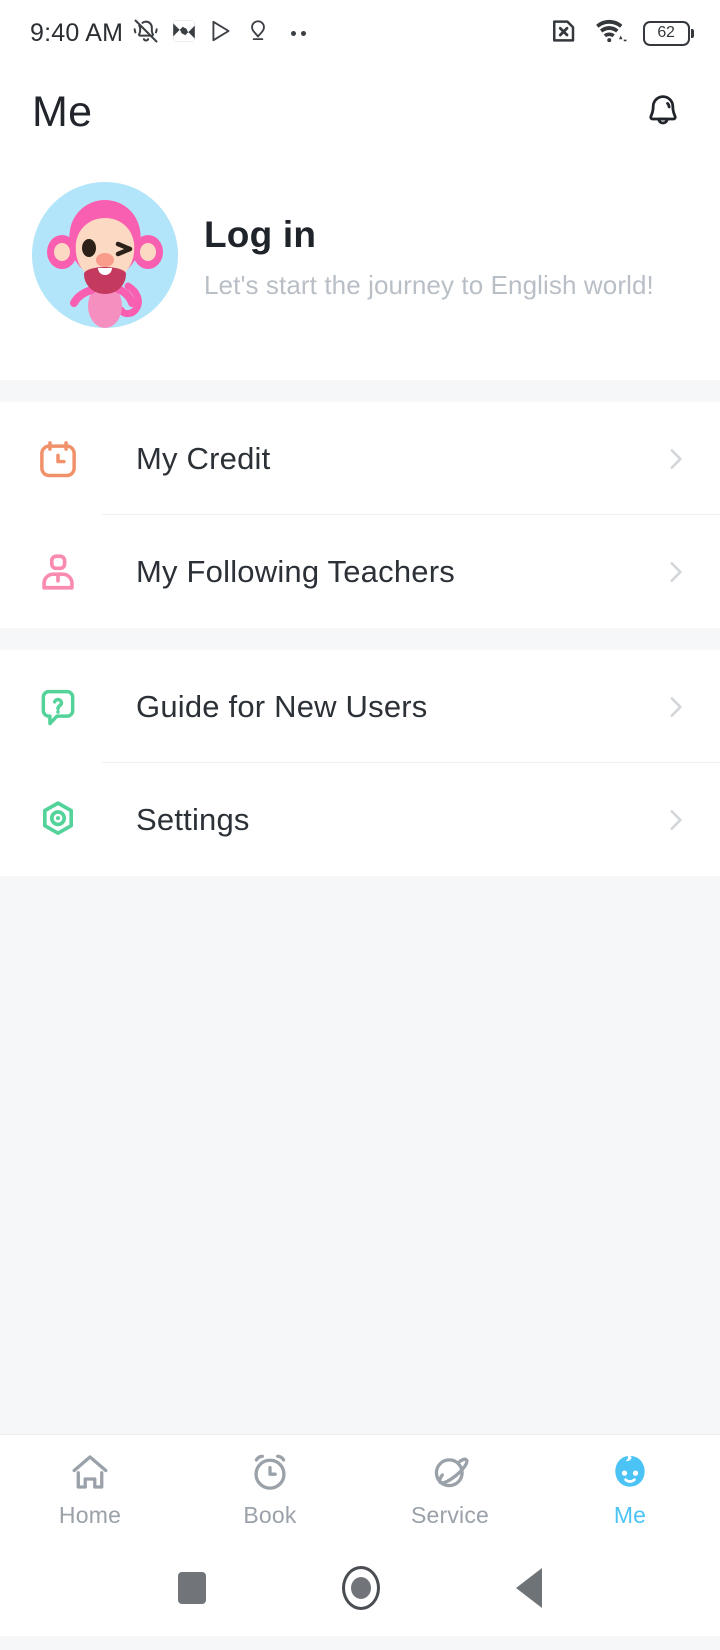 The image size is (720, 1650). I want to click on menu-item-guide-for-new-users: Guide for New Users, so click(360, 706).